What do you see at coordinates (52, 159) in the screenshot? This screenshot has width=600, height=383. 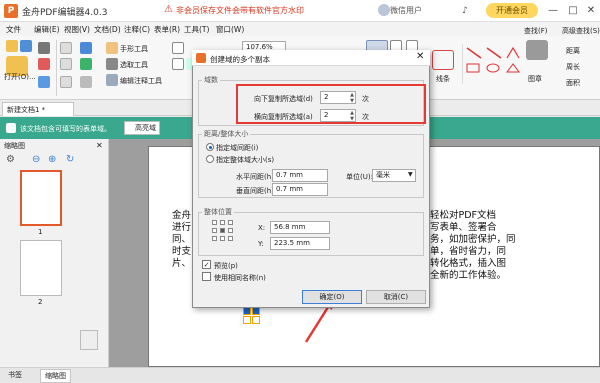 I see `zoom-in-icon: ⊕` at bounding box center [52, 159].